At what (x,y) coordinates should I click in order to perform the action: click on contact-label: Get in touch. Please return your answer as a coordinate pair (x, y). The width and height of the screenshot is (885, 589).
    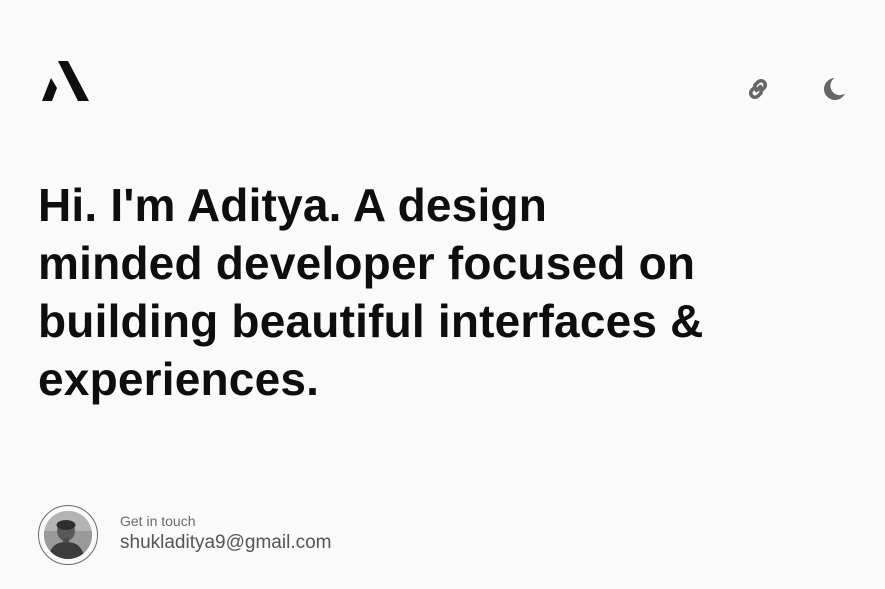
    Looking at the image, I should click on (158, 521).